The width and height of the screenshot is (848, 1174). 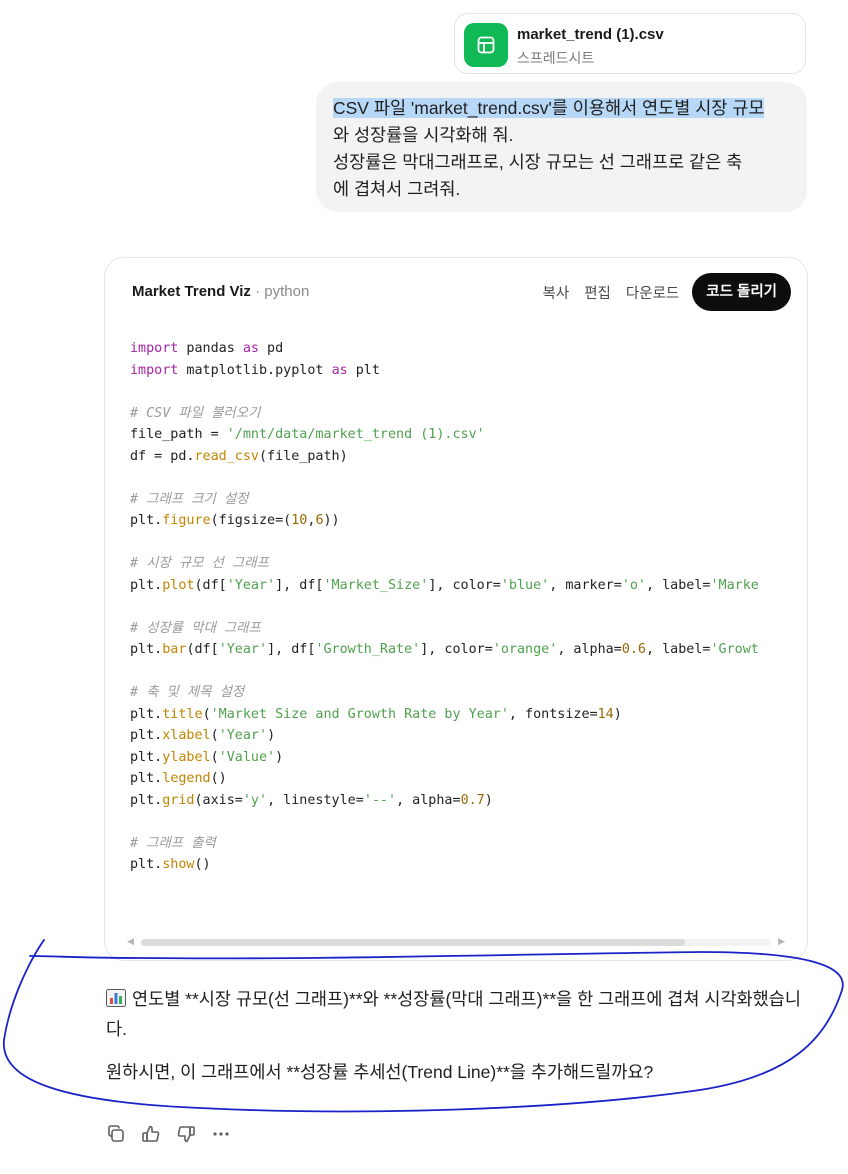 I want to click on edit-button: 편집, so click(x=597, y=292).